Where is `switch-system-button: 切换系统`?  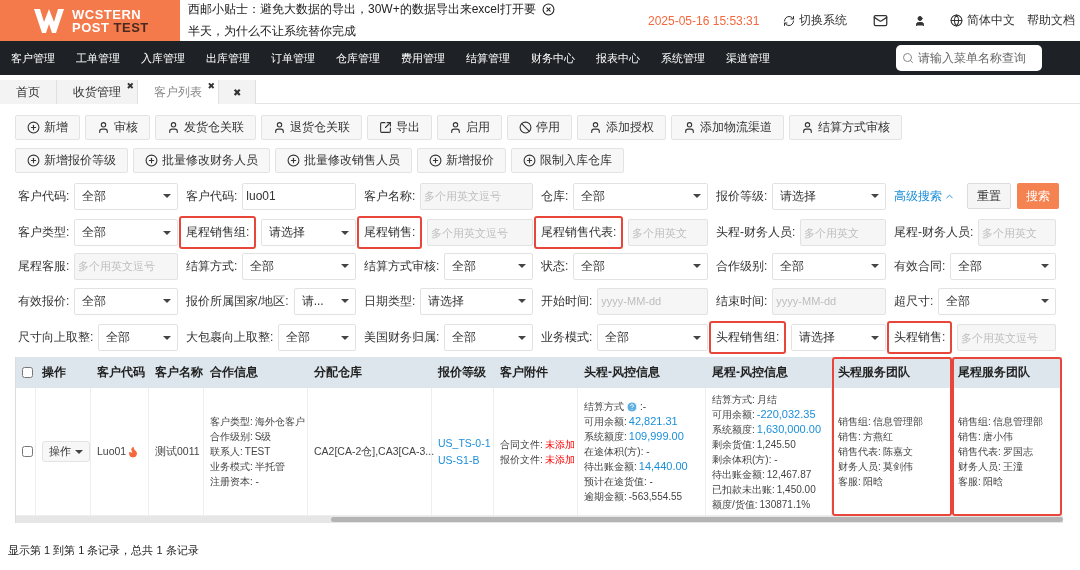
switch-system-button: 切换系统 is located at coordinates (815, 20).